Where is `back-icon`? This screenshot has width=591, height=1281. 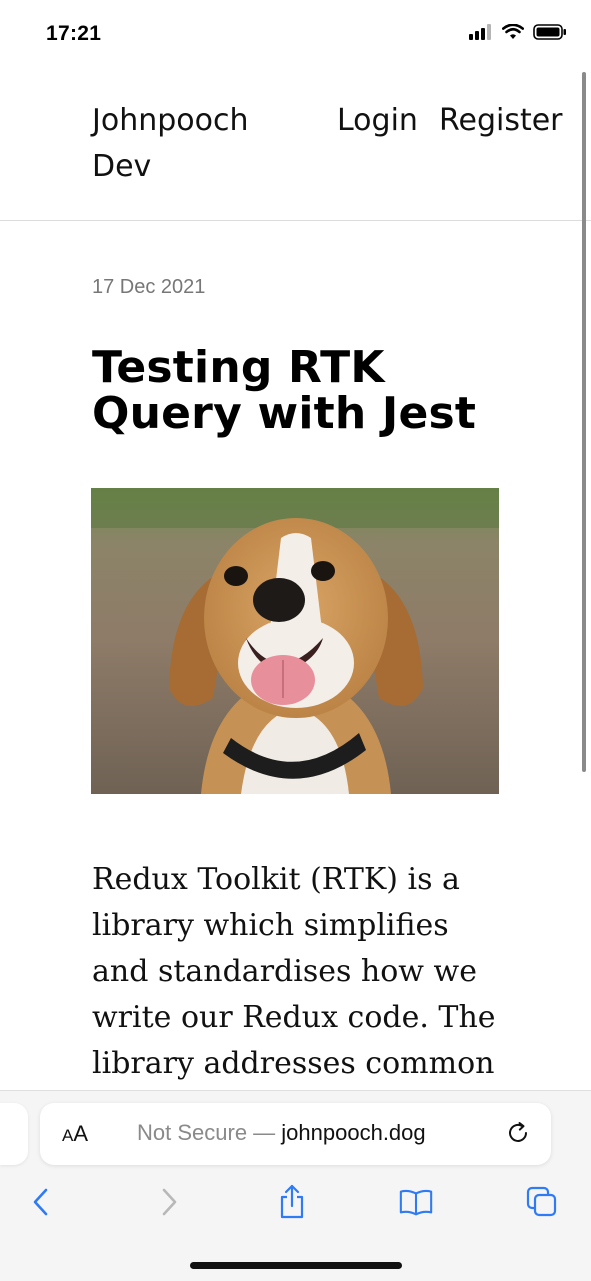
back-icon is located at coordinates (40, 1202).